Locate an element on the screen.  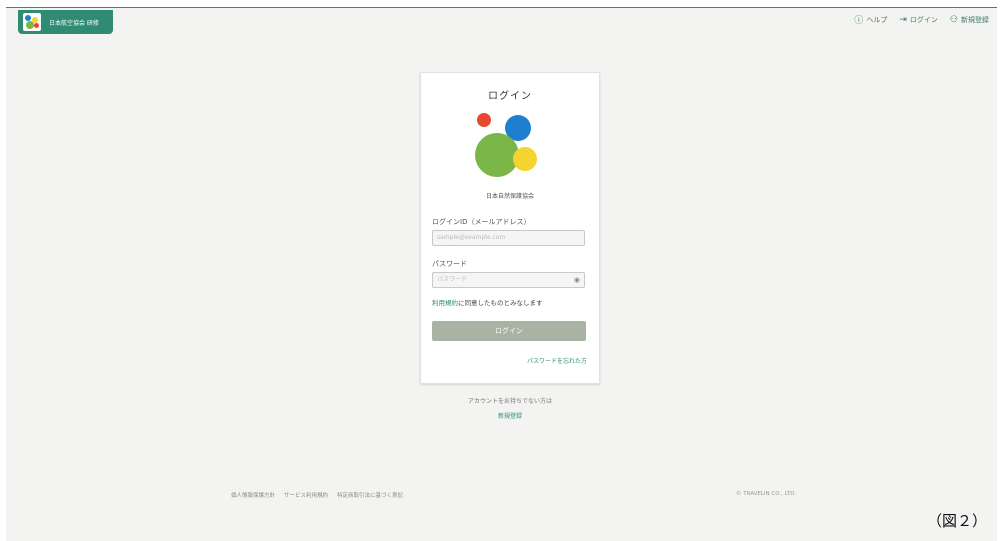
nav-login: ⇥ ログイン is located at coordinates (918, 19).